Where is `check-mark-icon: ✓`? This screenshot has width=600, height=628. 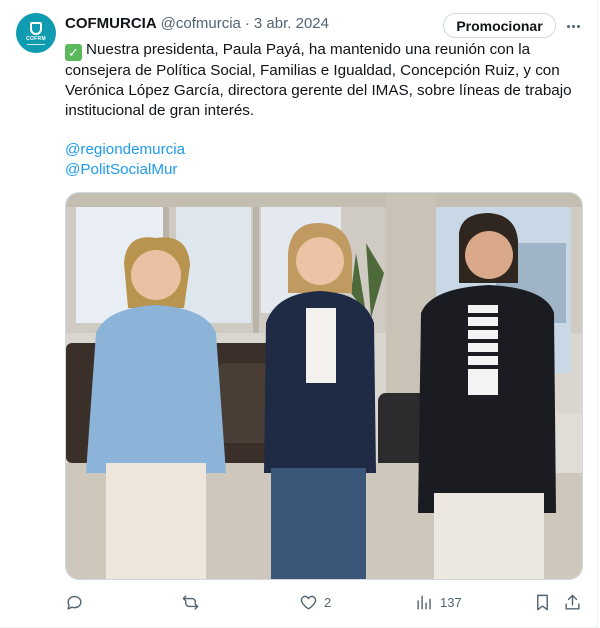 check-mark-icon: ✓ is located at coordinates (73, 52).